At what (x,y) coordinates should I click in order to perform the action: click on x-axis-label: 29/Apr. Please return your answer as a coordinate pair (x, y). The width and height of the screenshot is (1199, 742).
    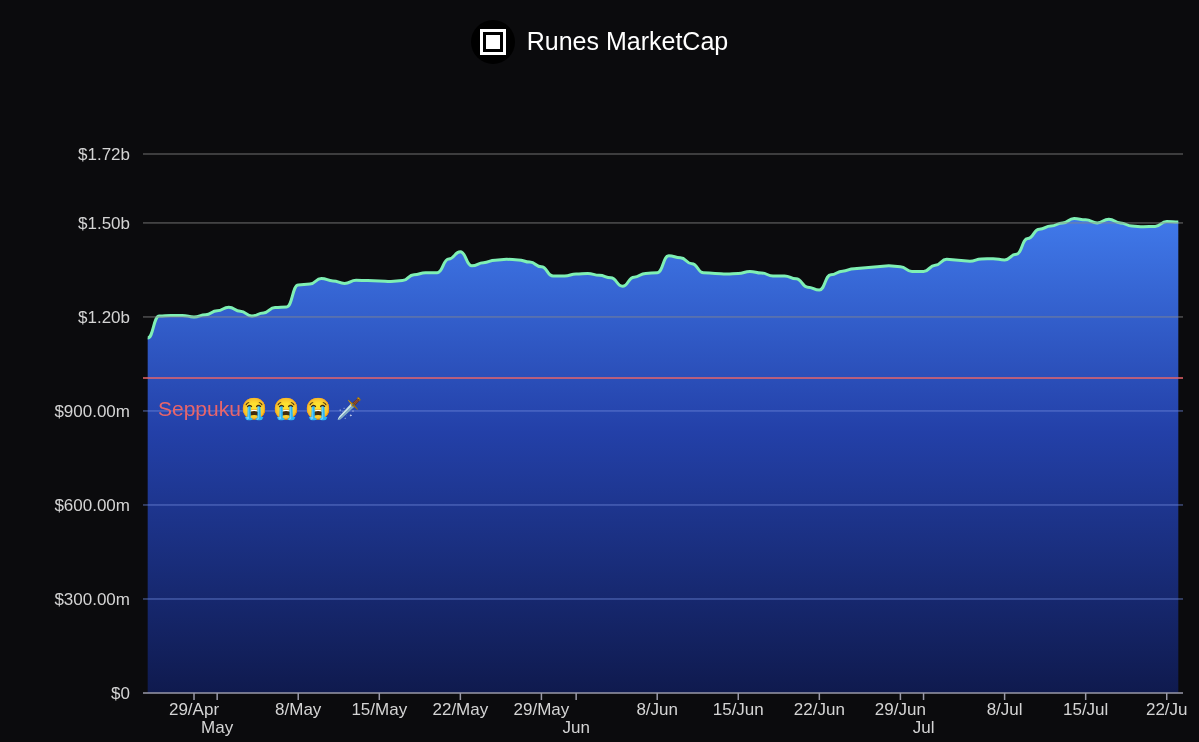
    Looking at the image, I should click on (194, 709).